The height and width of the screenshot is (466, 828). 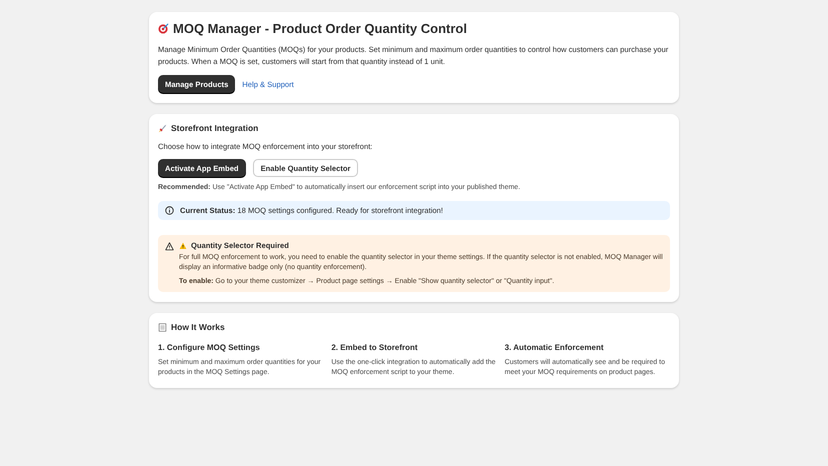 I want to click on step-title: 1. Configure MOQ Settings, so click(x=209, y=347).